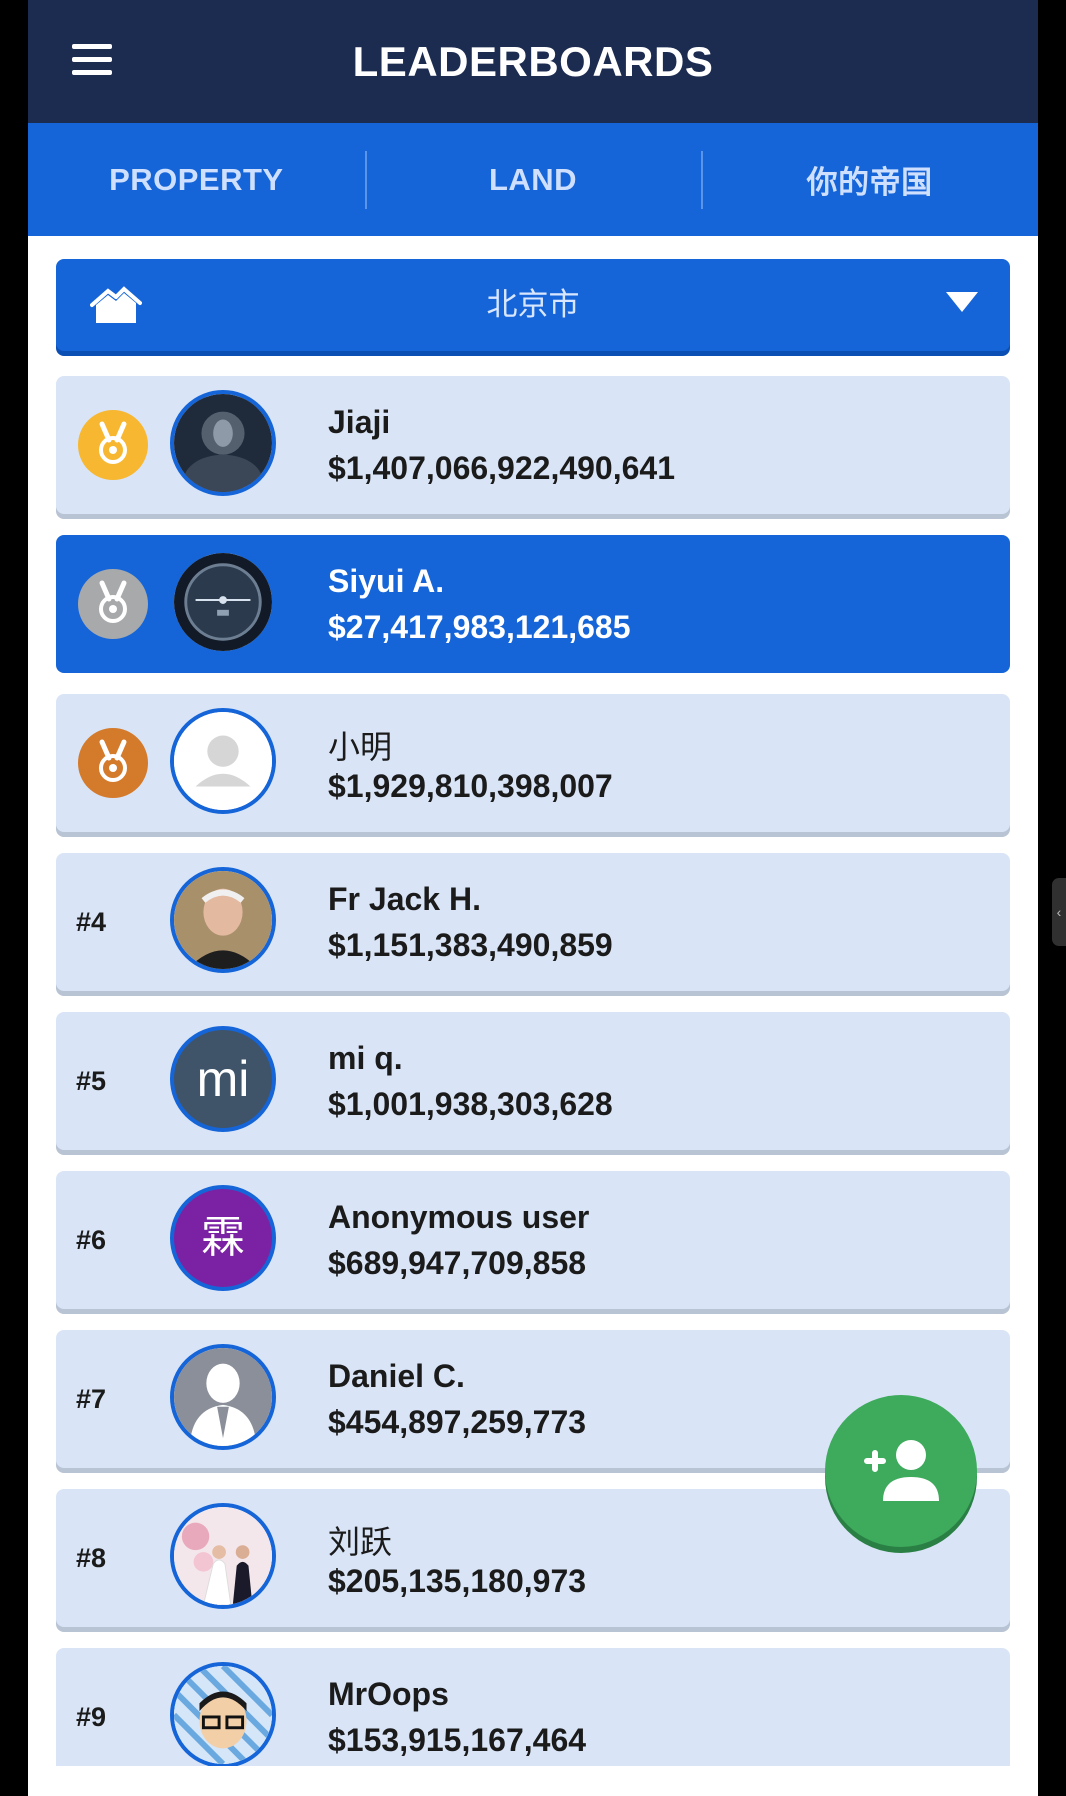  Describe the element at coordinates (457, 1422) in the screenshot. I see `player-value: $454,897,259,773` at that location.